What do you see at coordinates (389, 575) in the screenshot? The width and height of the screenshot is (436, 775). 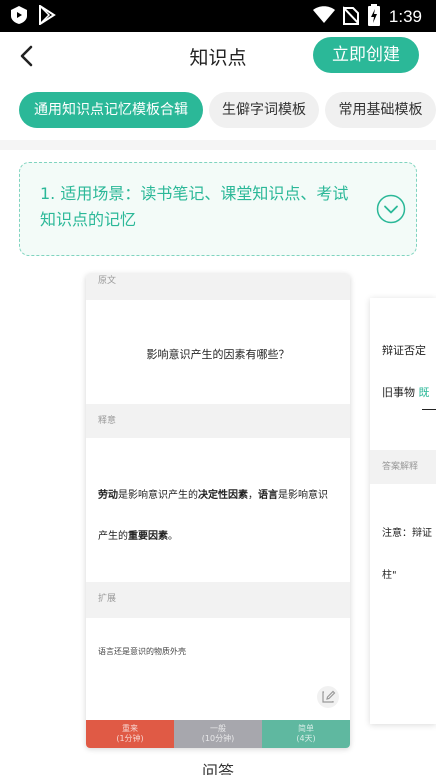 I see `card2-line-4: 柱"` at bounding box center [389, 575].